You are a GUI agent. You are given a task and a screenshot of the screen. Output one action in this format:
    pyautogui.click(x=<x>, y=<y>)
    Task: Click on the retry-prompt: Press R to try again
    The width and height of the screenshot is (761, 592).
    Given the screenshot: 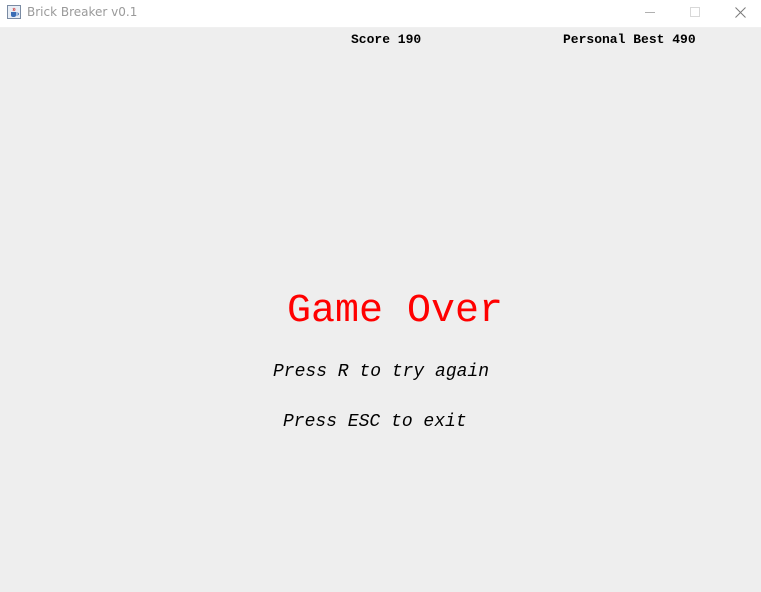 What is the action you would take?
    pyautogui.click(x=381, y=372)
    